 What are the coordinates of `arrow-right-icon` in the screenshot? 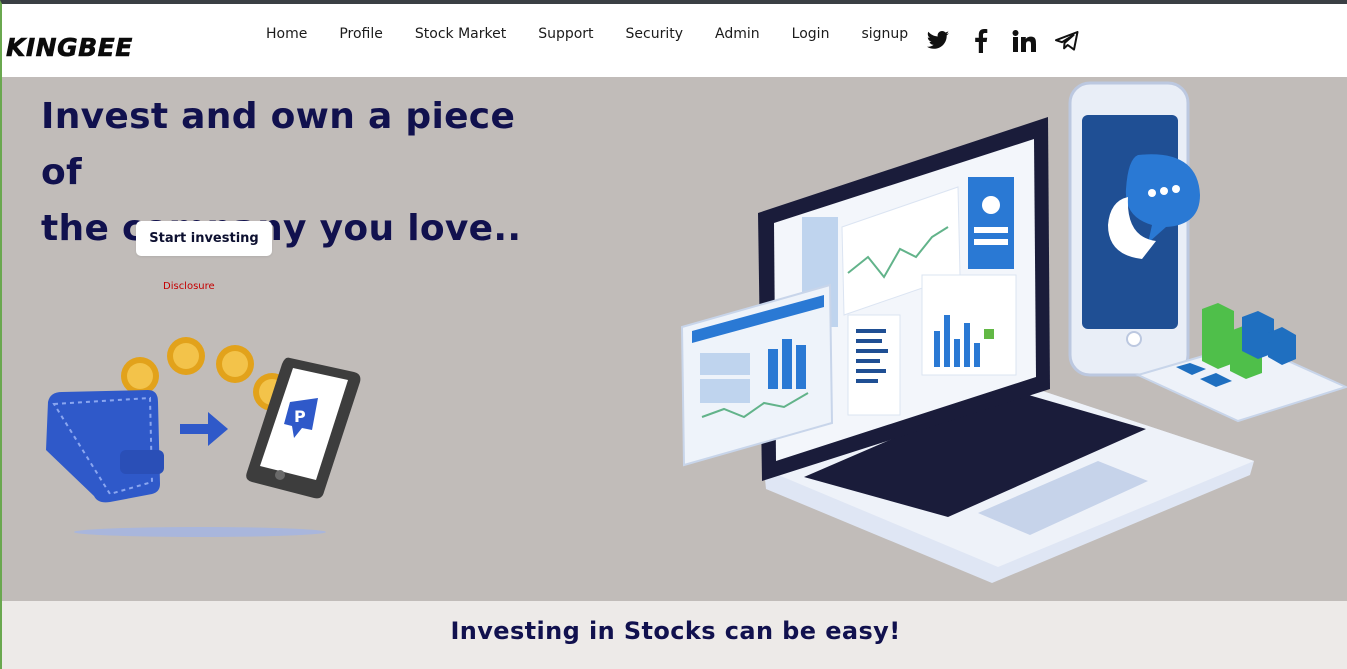 It's located at (204, 429).